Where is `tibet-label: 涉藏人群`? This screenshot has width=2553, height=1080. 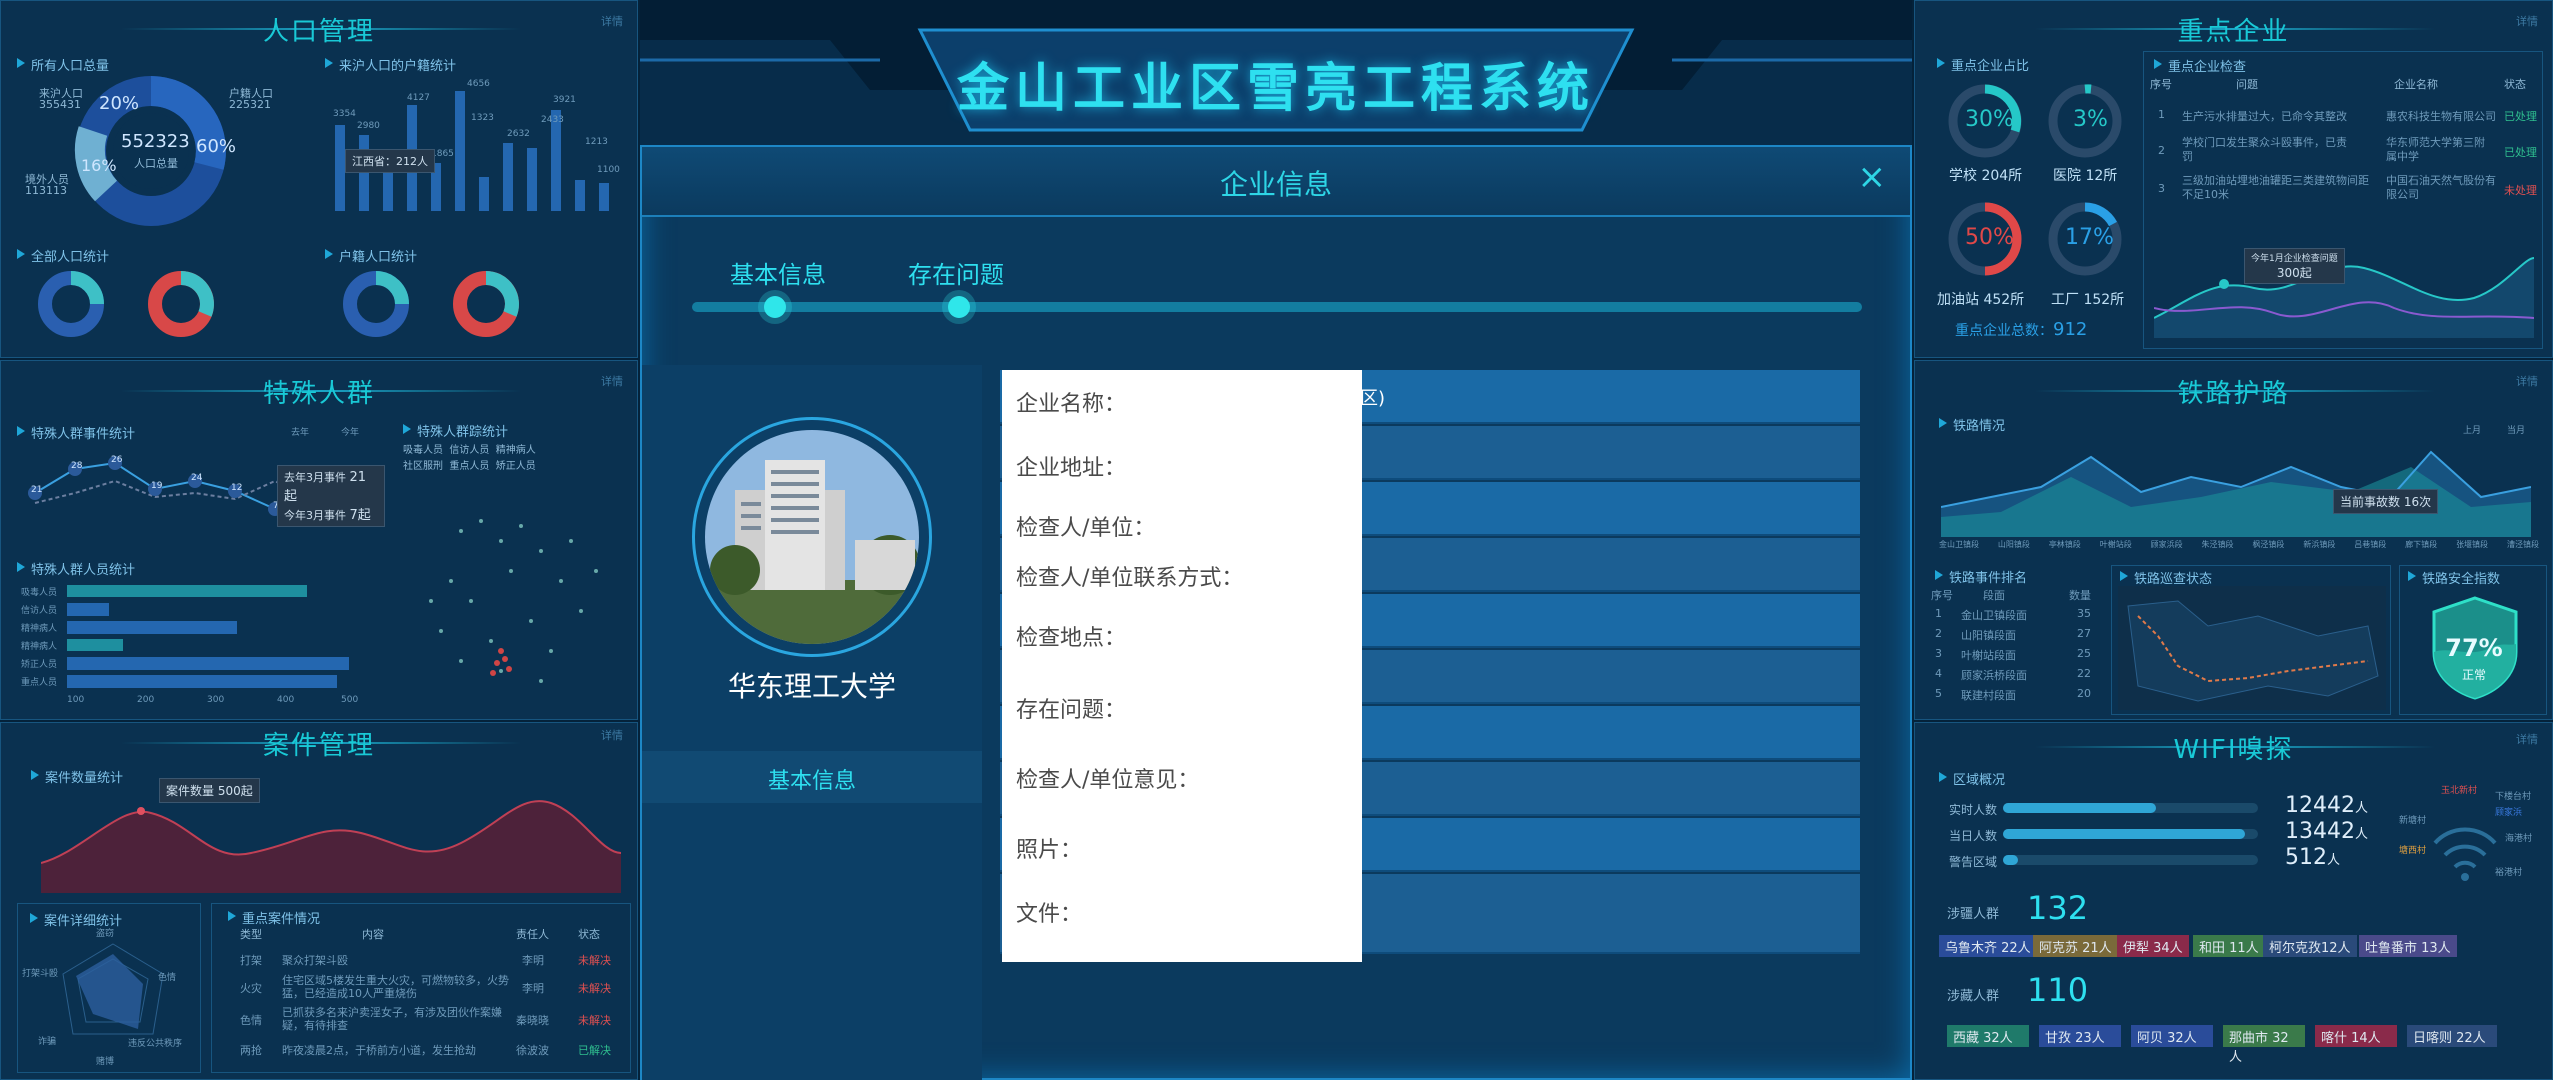 tibet-label: 涉藏人群 is located at coordinates (1973, 996).